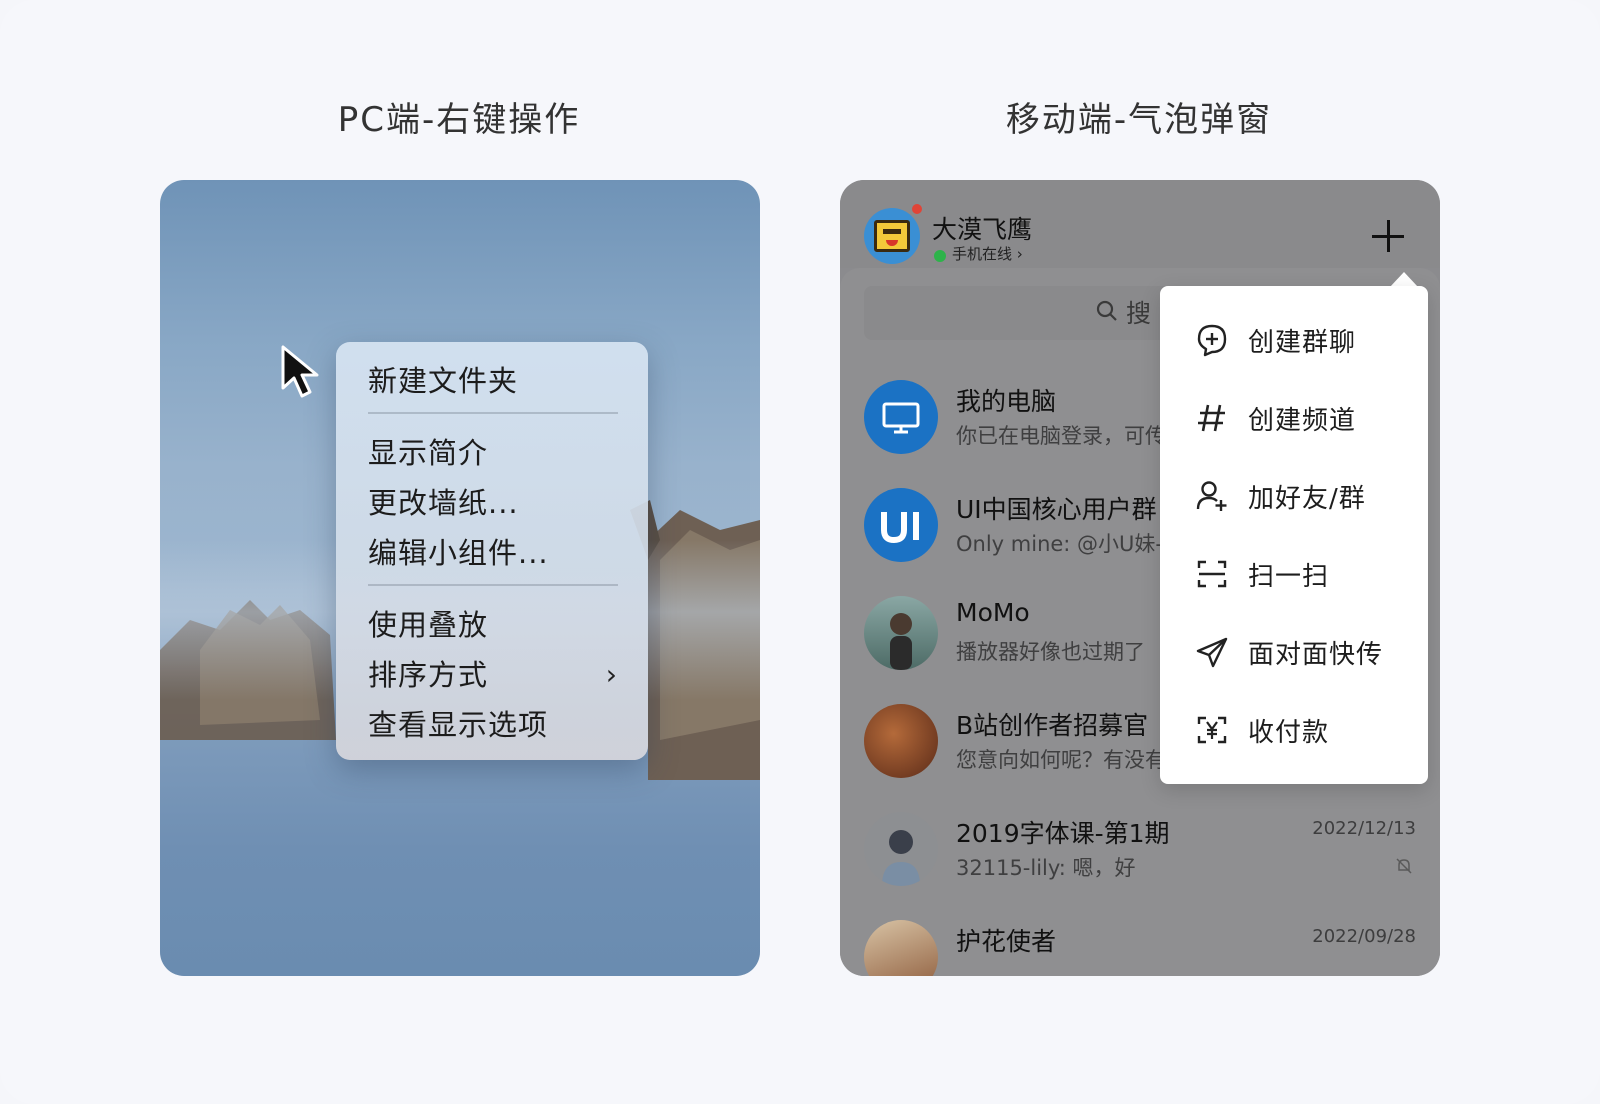 The height and width of the screenshot is (1104, 1600). Describe the element at coordinates (611, 674) in the screenshot. I see `chevron-right-icon: ›` at that location.